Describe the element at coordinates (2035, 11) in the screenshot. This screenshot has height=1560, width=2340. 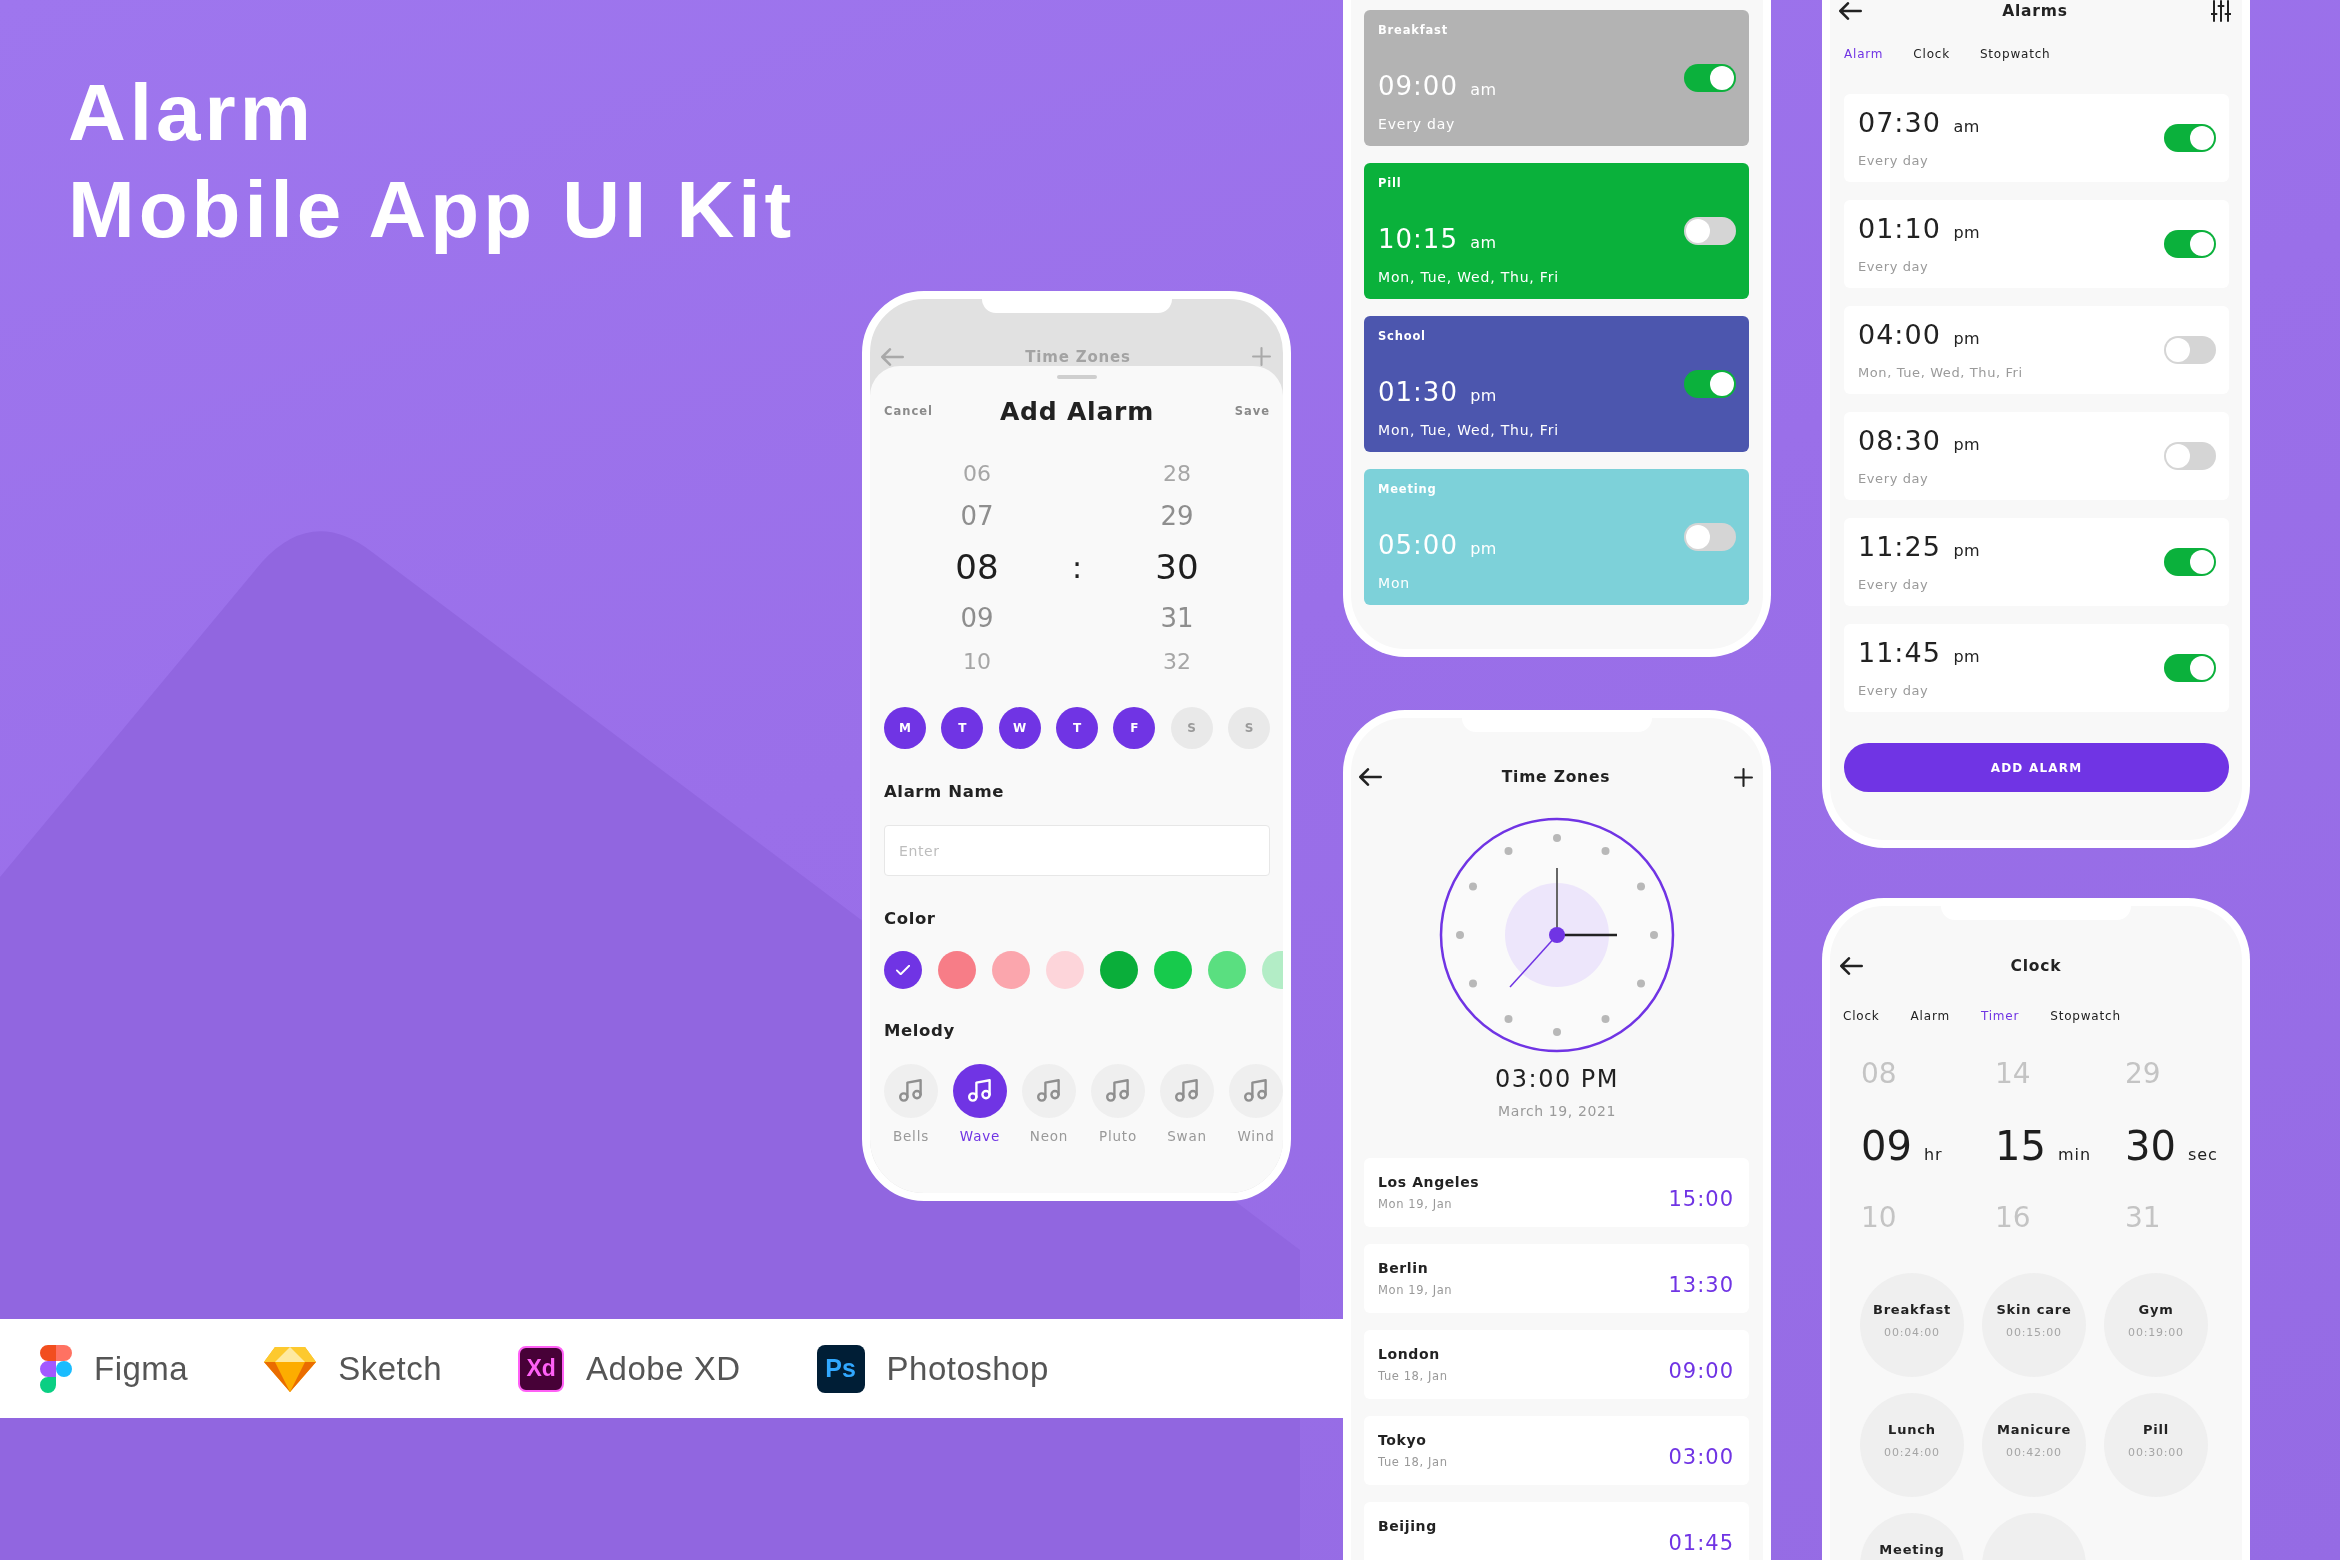
I see `screen-title: Alarms` at that location.